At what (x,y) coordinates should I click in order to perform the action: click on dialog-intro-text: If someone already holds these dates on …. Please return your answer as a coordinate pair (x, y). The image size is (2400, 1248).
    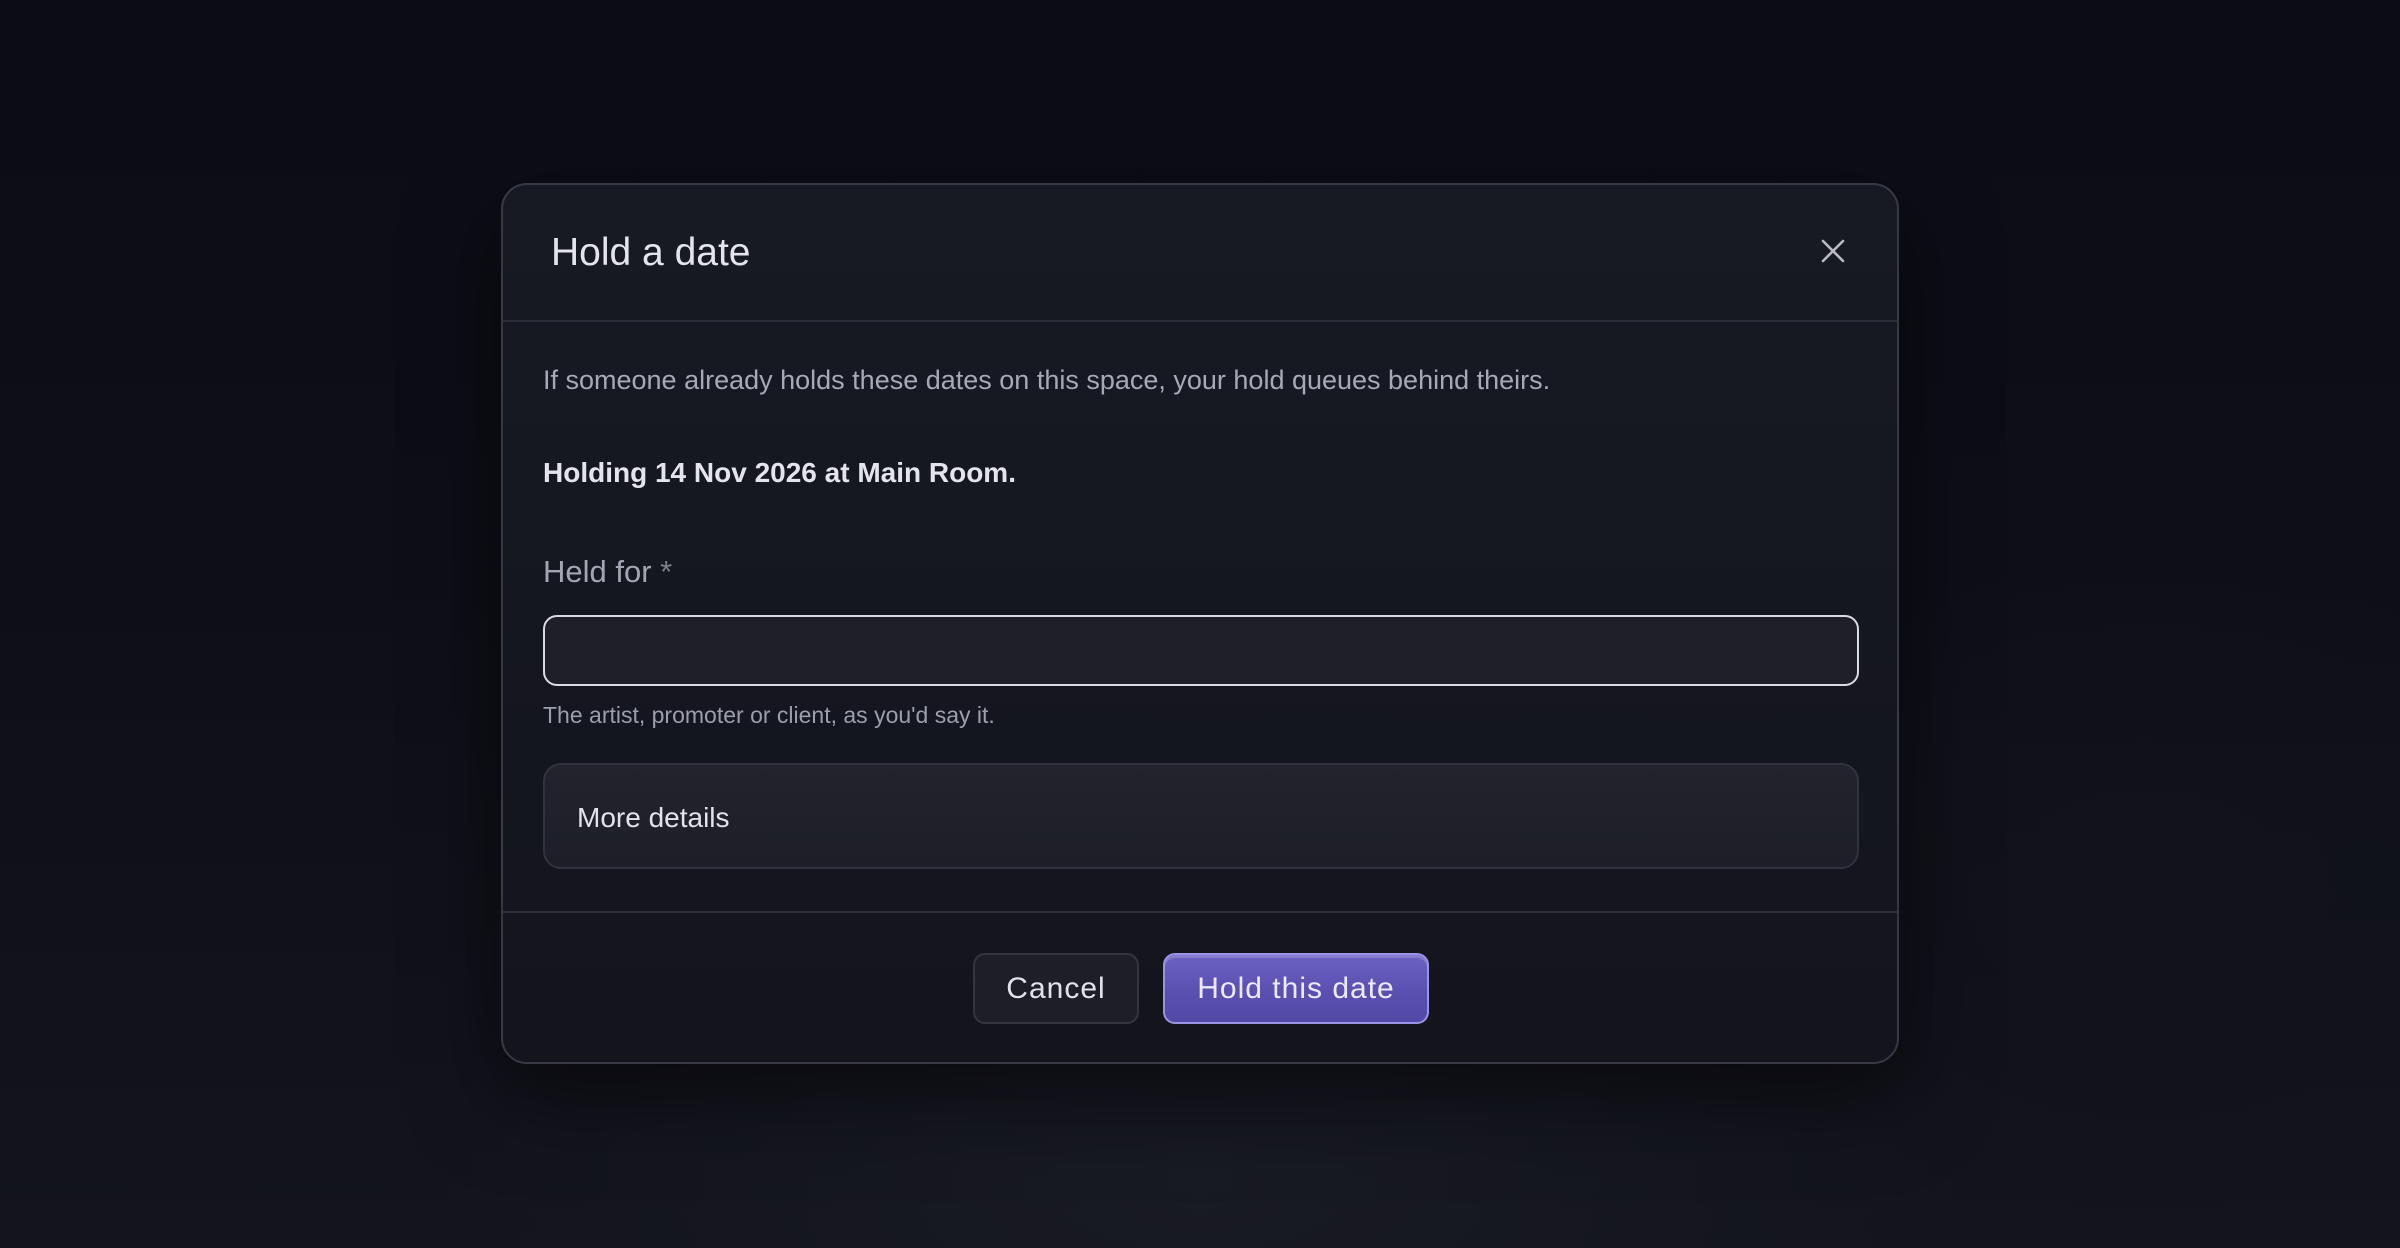
    Looking at the image, I should click on (1047, 380).